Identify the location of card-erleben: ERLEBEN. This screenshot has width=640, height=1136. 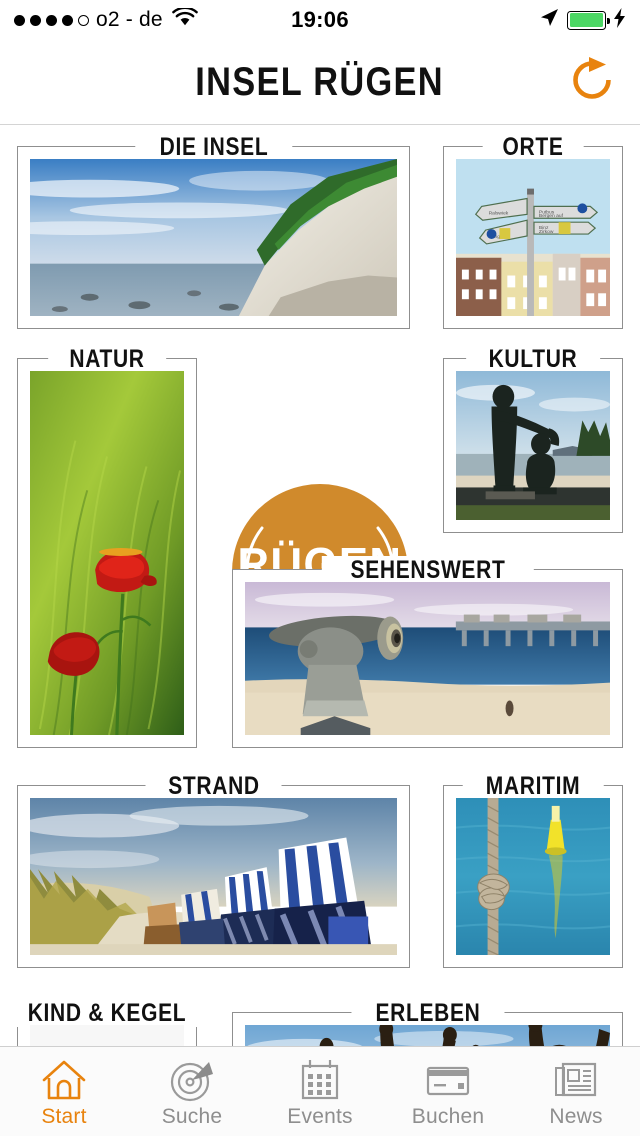
(427, 1022).